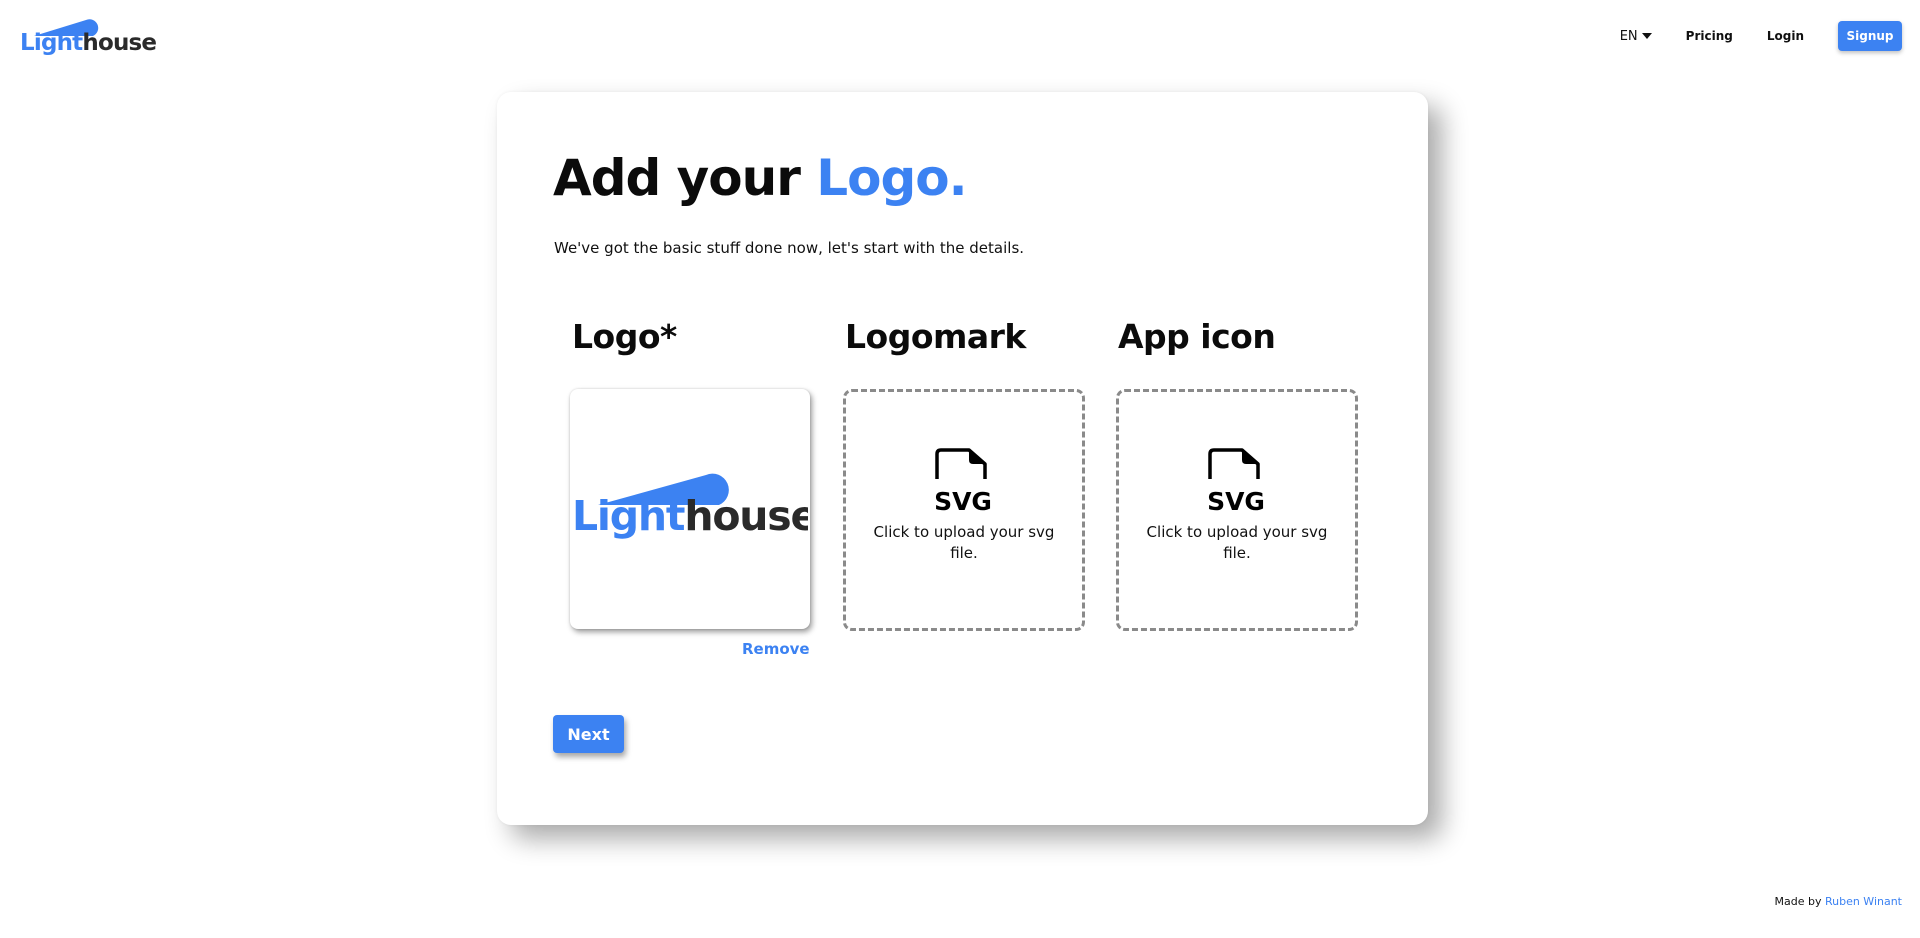 The width and height of the screenshot is (1920, 938). What do you see at coordinates (1709, 36) in the screenshot?
I see `pricing-link: Pricing` at bounding box center [1709, 36].